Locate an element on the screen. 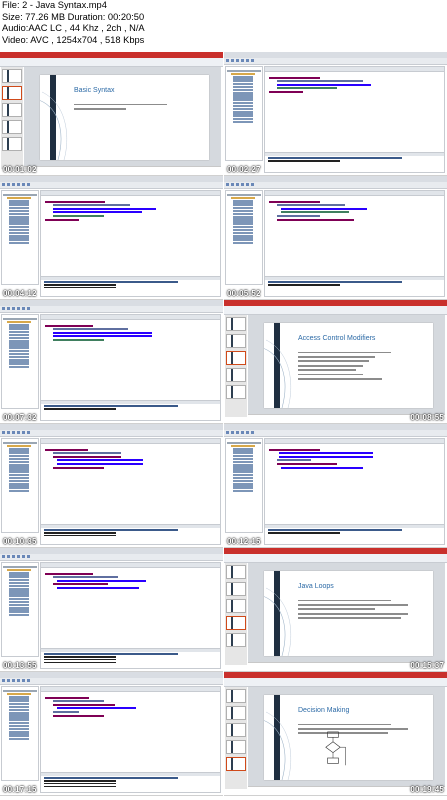 Image resolution: width=447 pixels, height=800 pixels. video-thumbnail: 00:13:55 is located at coordinates (111, 610).